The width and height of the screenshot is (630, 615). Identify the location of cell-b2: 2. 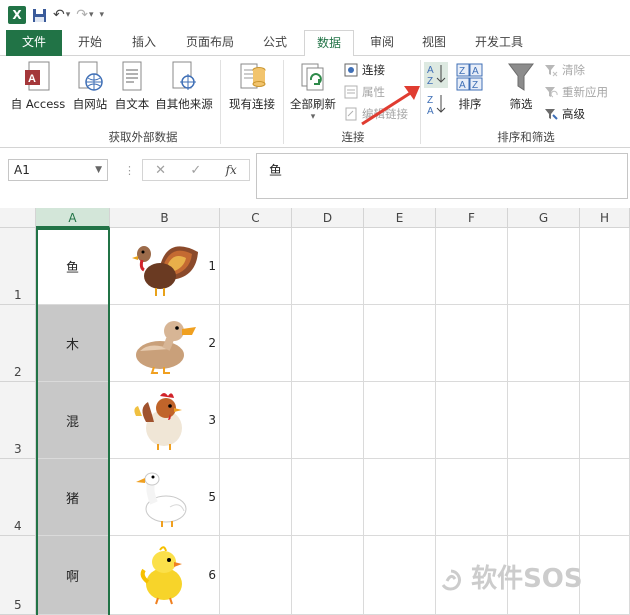
(165, 343).